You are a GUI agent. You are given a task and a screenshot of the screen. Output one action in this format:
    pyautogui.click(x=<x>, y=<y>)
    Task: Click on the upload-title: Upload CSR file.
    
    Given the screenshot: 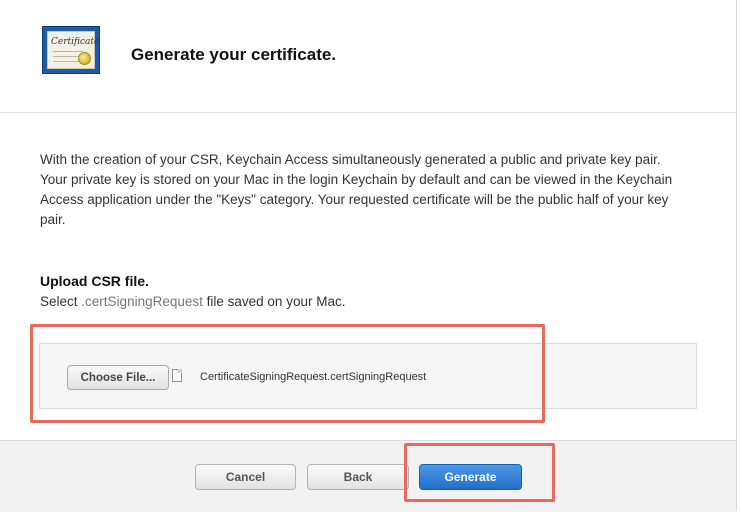 What is the action you would take?
    pyautogui.click(x=94, y=281)
    